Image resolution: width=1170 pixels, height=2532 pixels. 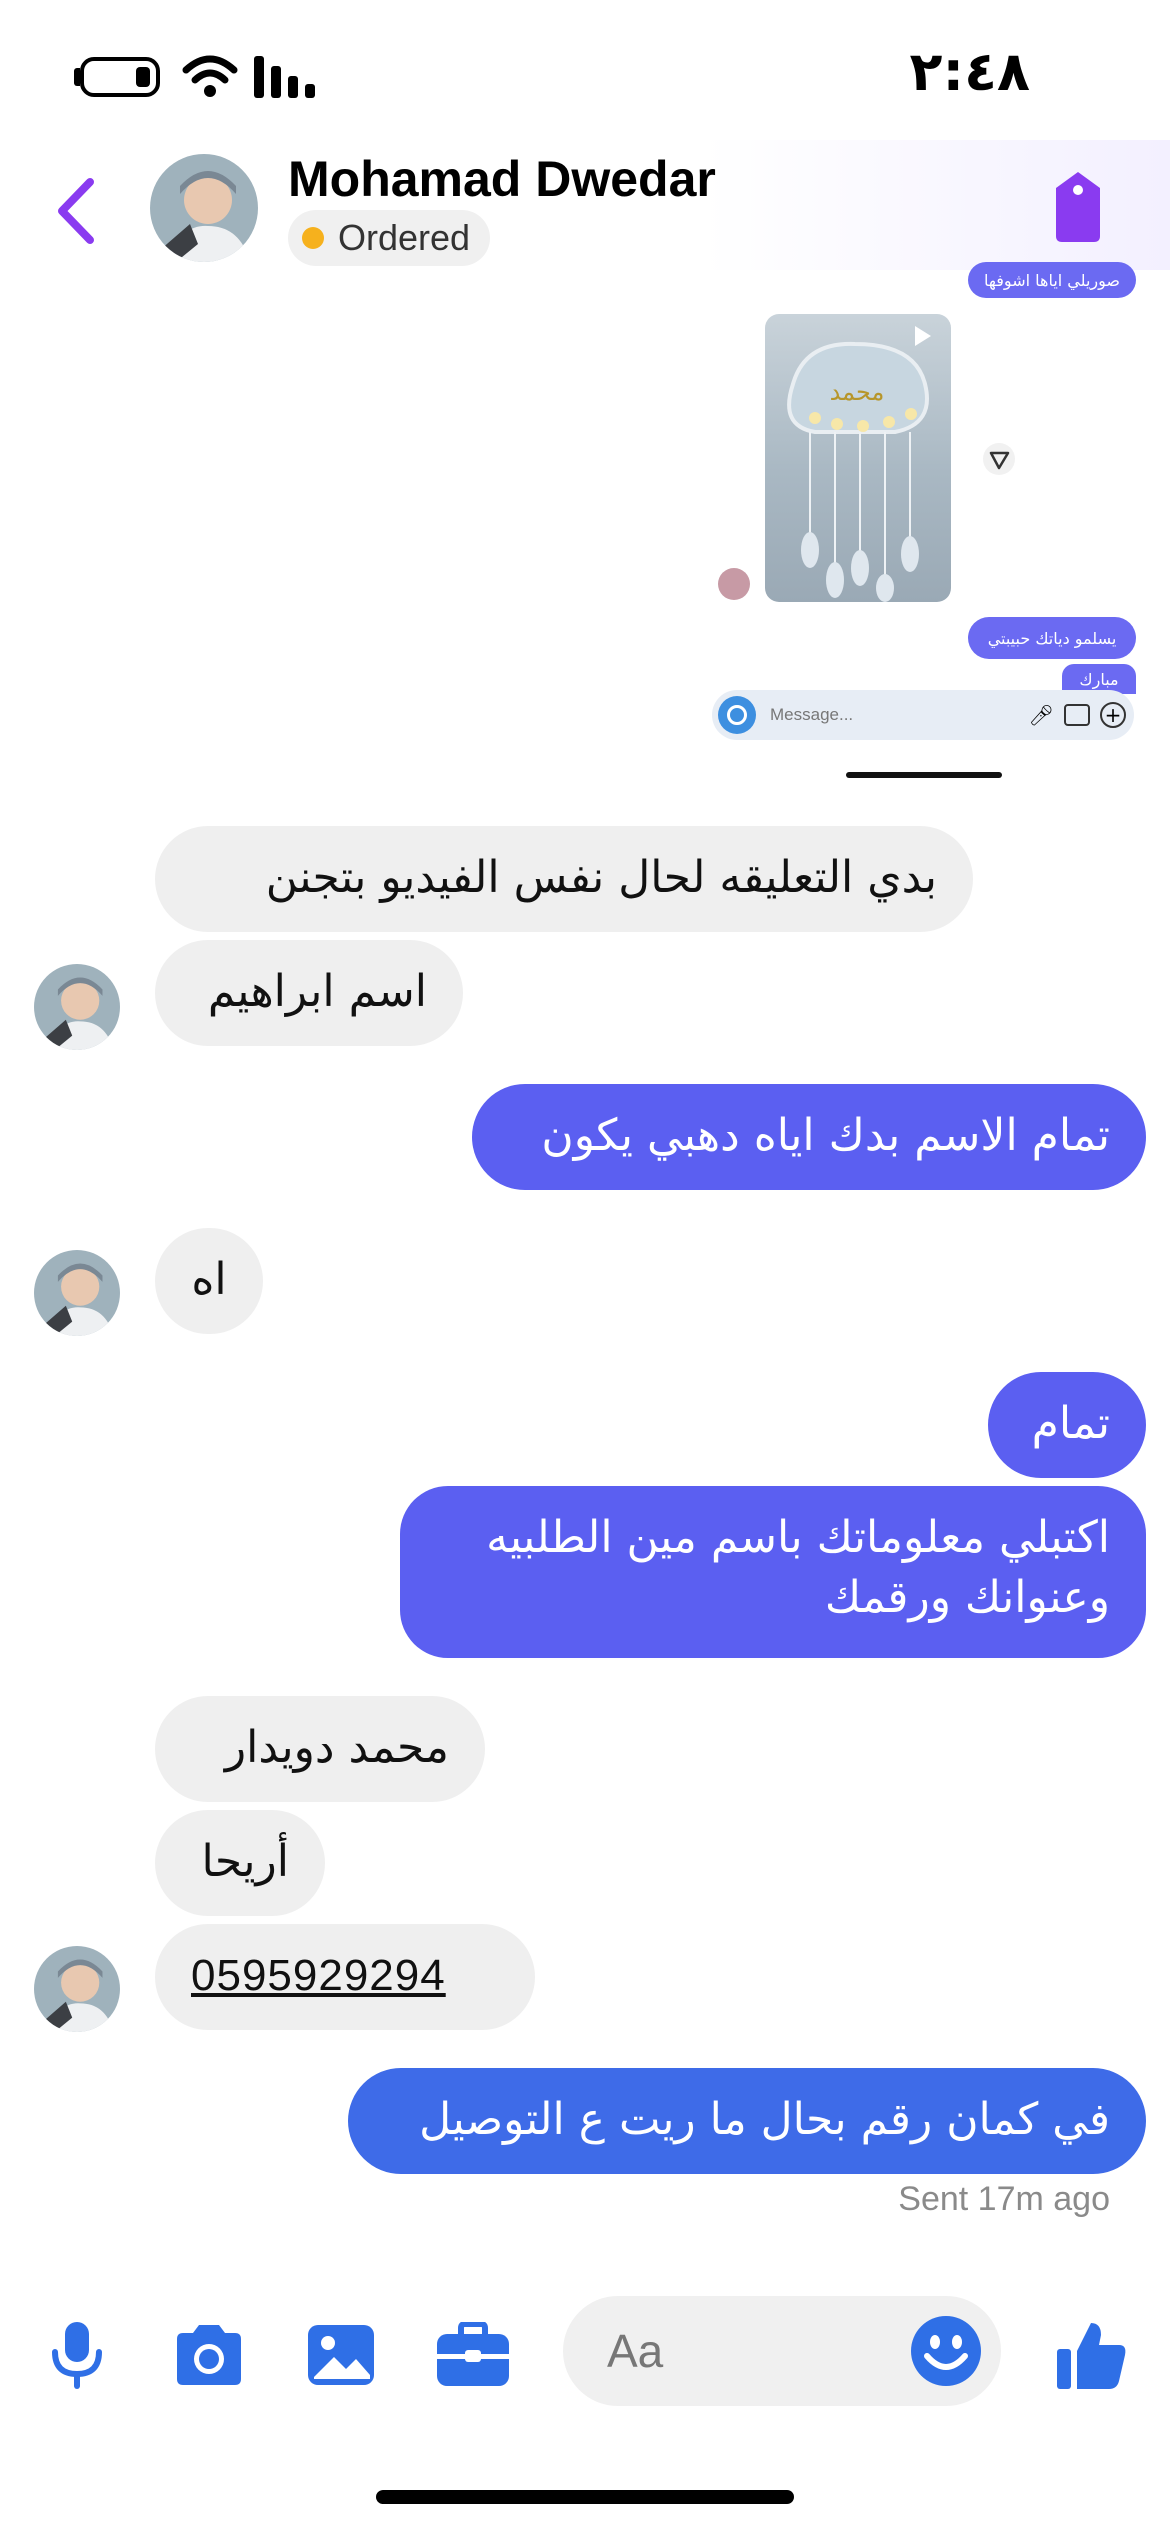 What do you see at coordinates (747, 2121) in the screenshot?
I see `message-outgoing: في كمان رقم بحال ما ريت ع التوصيل` at bounding box center [747, 2121].